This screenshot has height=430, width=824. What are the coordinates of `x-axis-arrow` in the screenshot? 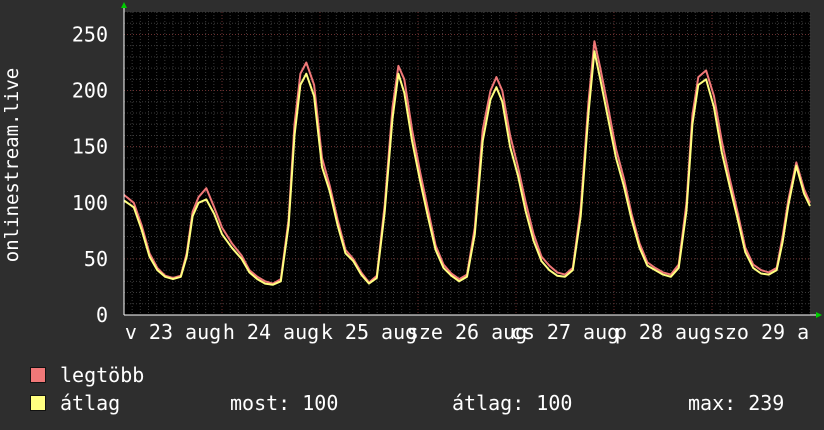 It's located at (819, 315).